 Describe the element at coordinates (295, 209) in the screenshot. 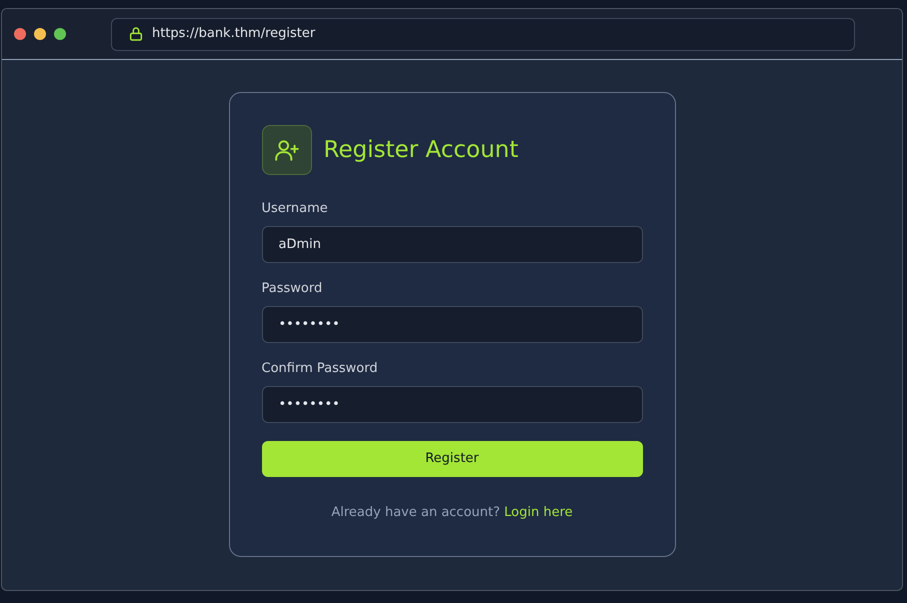

I see `field-label: Username` at that location.